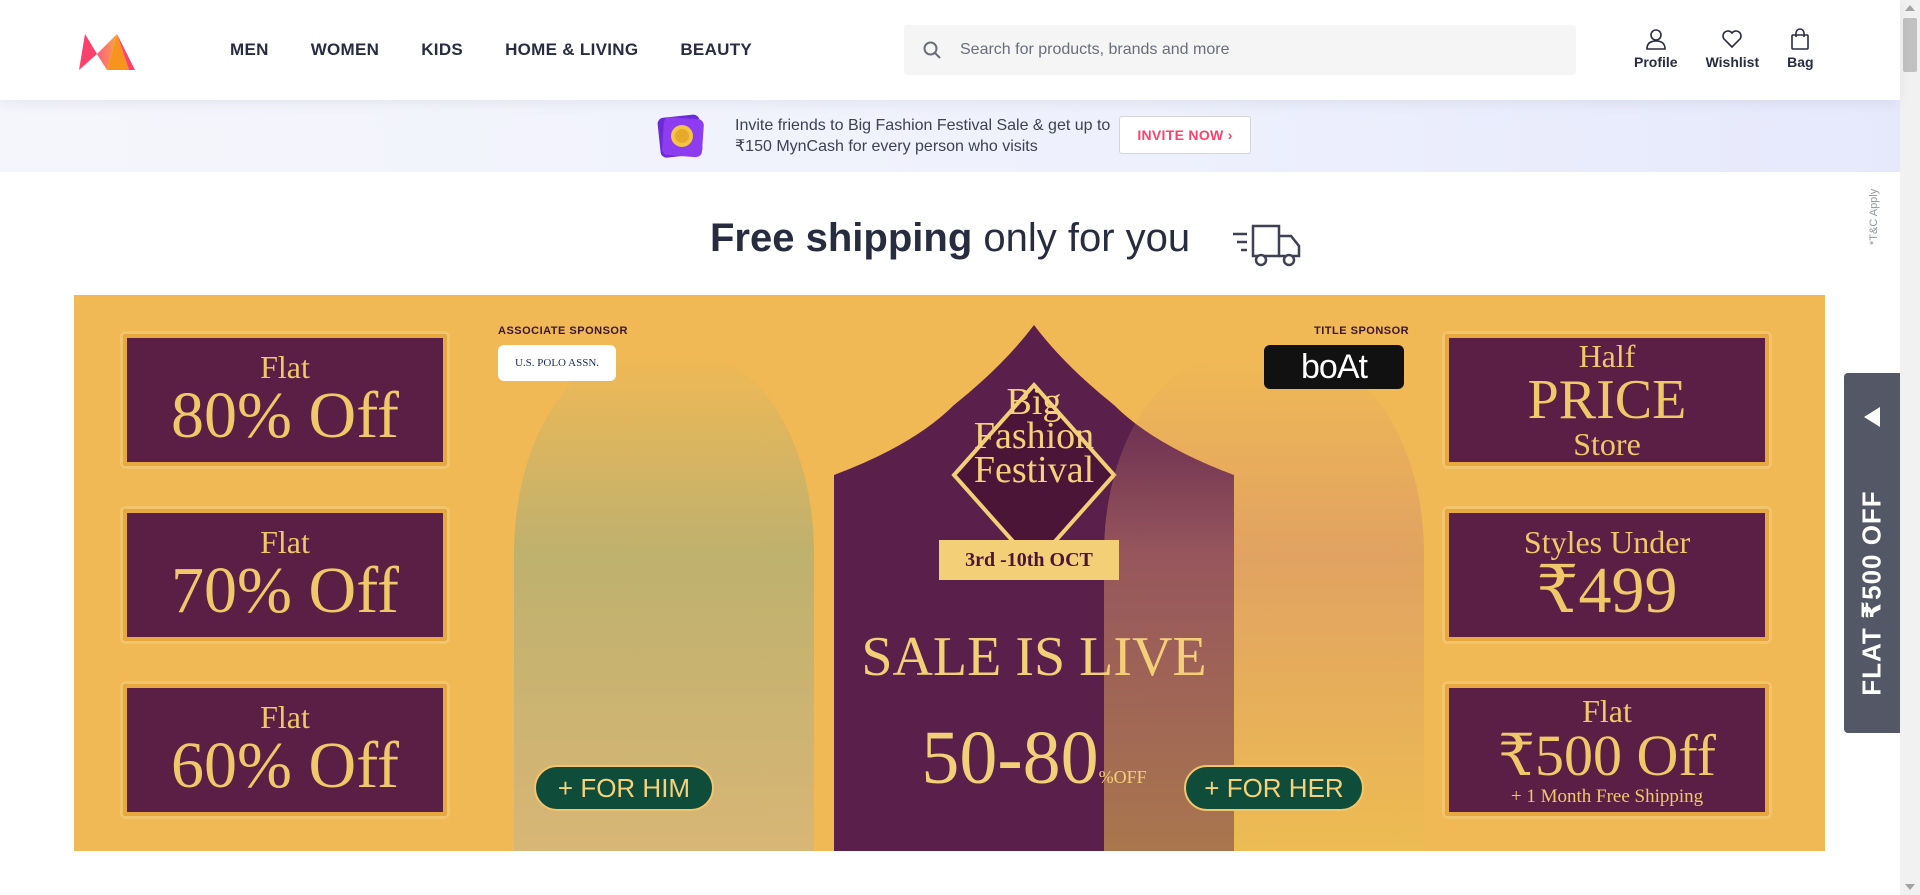 The height and width of the screenshot is (895, 1920). Describe the element at coordinates (1800, 62) in the screenshot. I see `bag-label: Bag` at that location.